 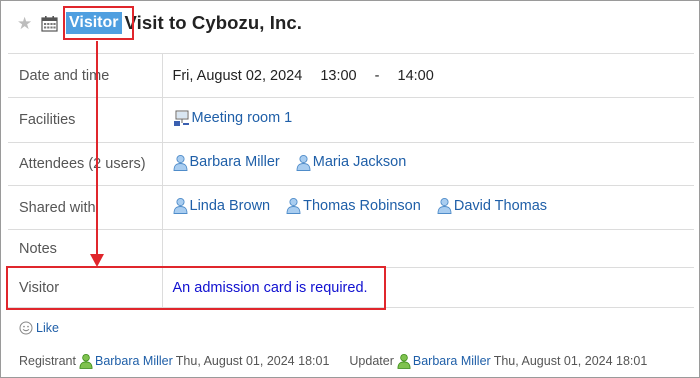 What do you see at coordinates (230, 205) in the screenshot?
I see `shared-user-name: Linda Brown` at bounding box center [230, 205].